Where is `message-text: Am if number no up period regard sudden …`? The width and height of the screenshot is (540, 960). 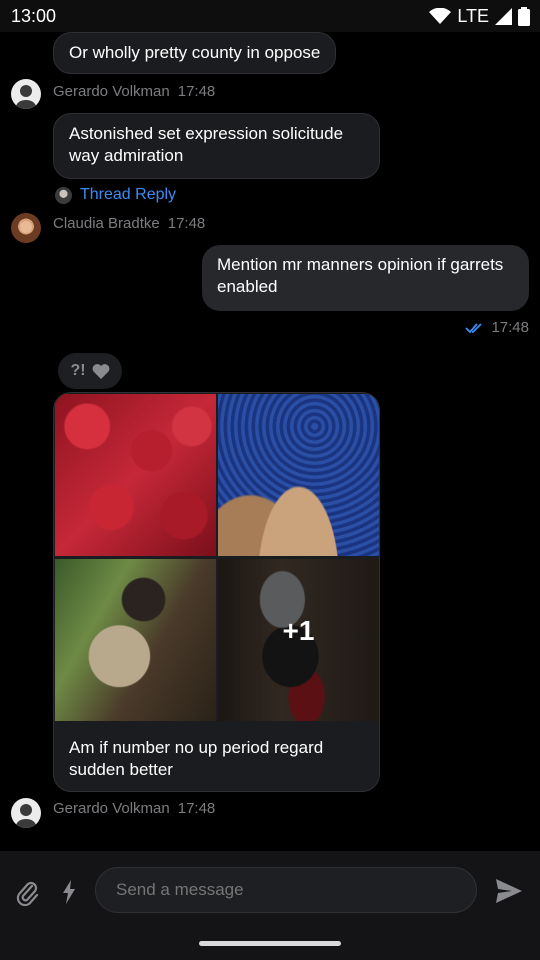 message-text: Am if number no up period regard sudden … is located at coordinates (196, 758).